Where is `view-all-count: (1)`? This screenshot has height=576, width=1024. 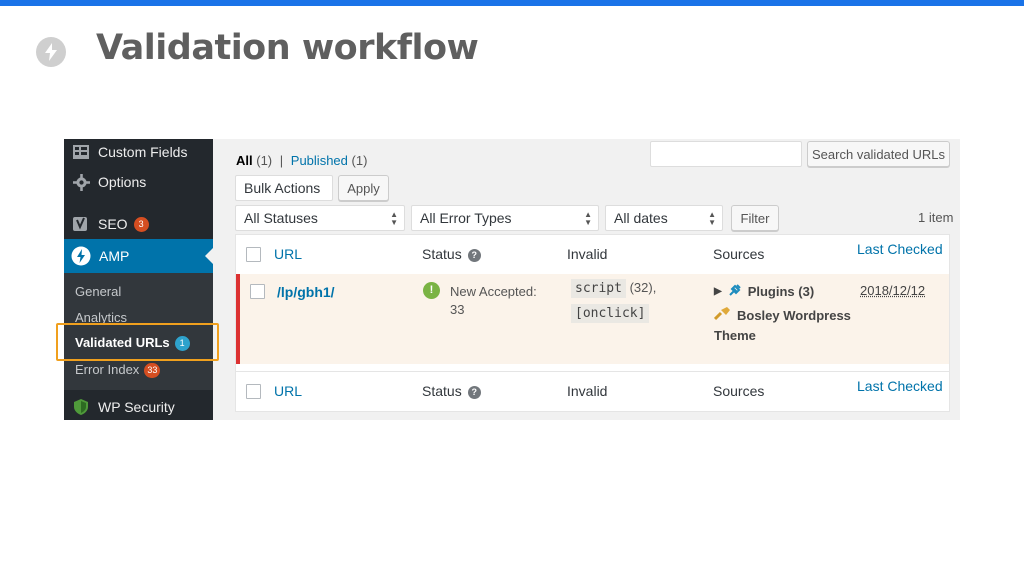
view-all-count: (1) is located at coordinates (264, 160).